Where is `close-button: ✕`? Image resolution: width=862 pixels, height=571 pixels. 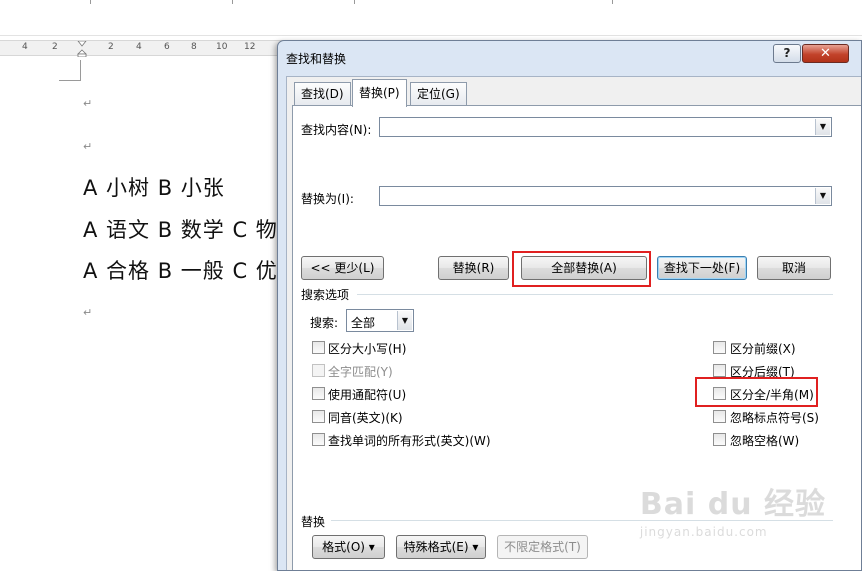 close-button: ✕ is located at coordinates (825, 53).